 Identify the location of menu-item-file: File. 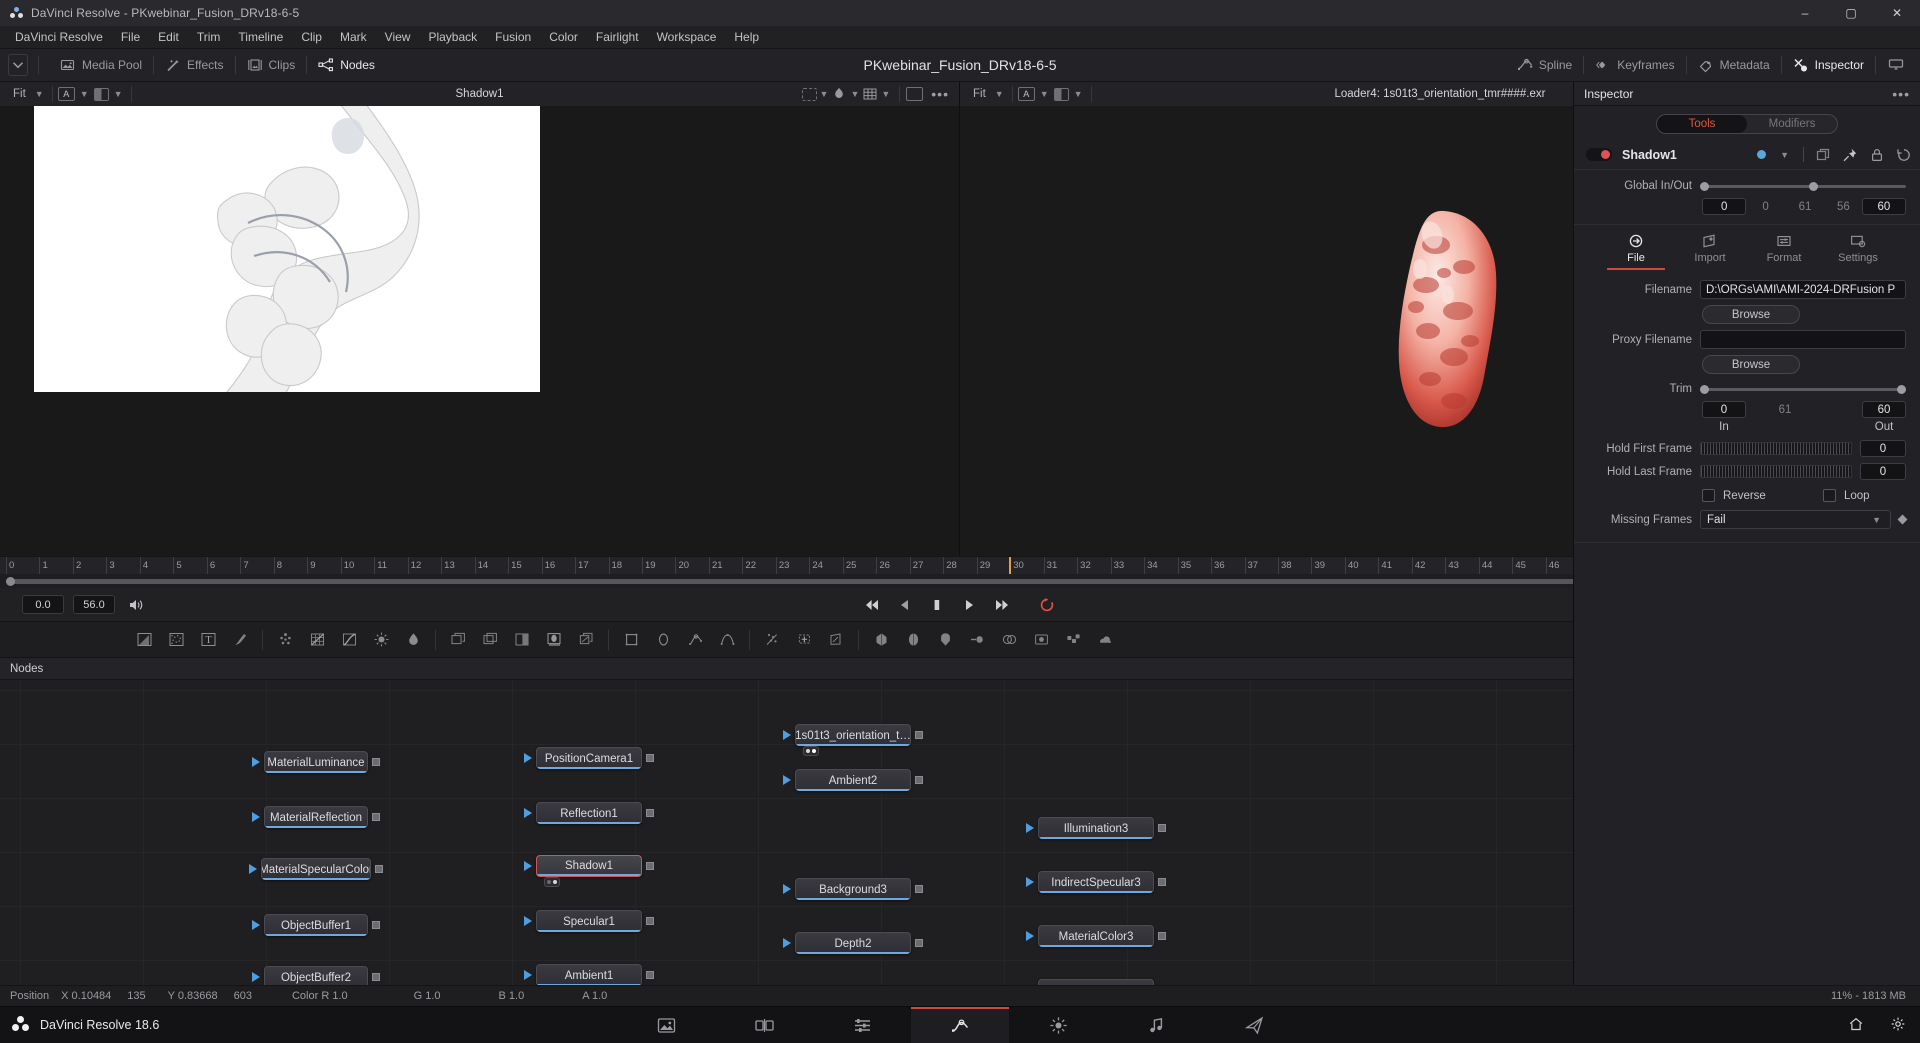
(130, 37).